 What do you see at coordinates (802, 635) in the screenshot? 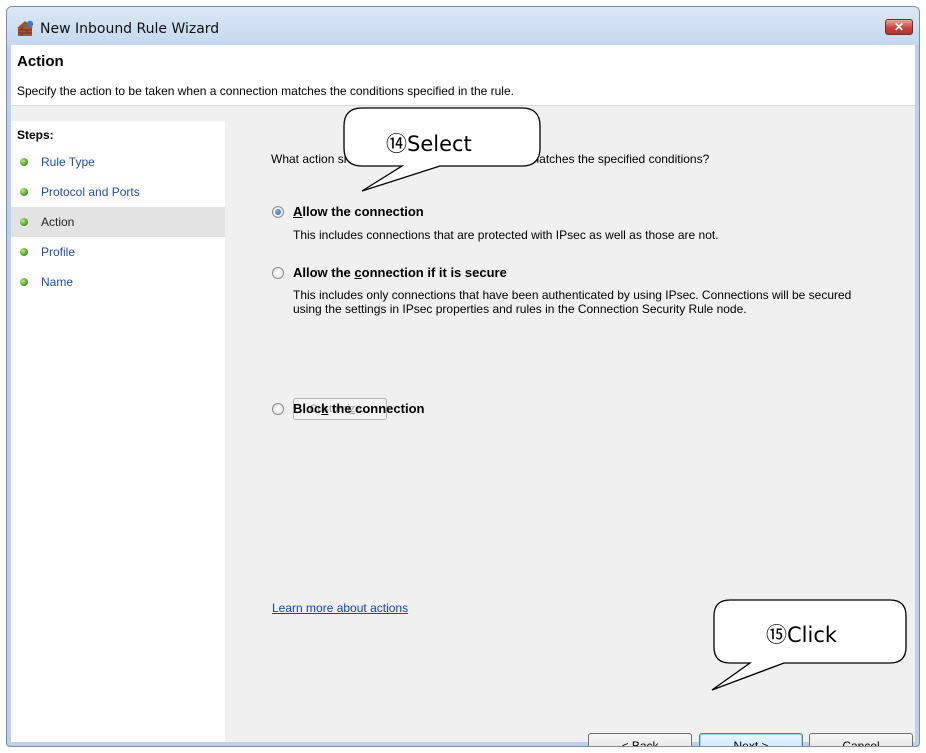
I see `click-callout-text: ⑮Click` at bounding box center [802, 635].